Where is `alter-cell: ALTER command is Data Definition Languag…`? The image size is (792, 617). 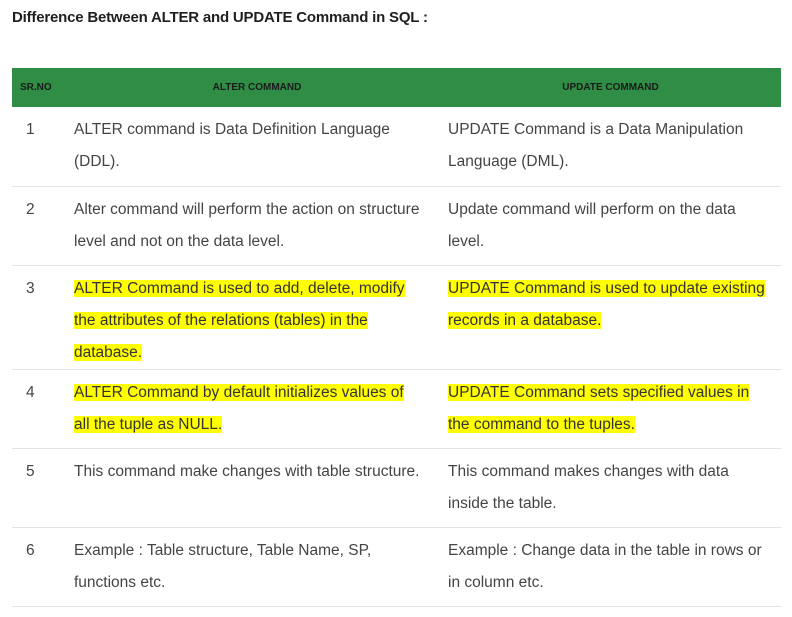 alter-cell: ALTER command is Data Definition Languag… is located at coordinates (257, 146).